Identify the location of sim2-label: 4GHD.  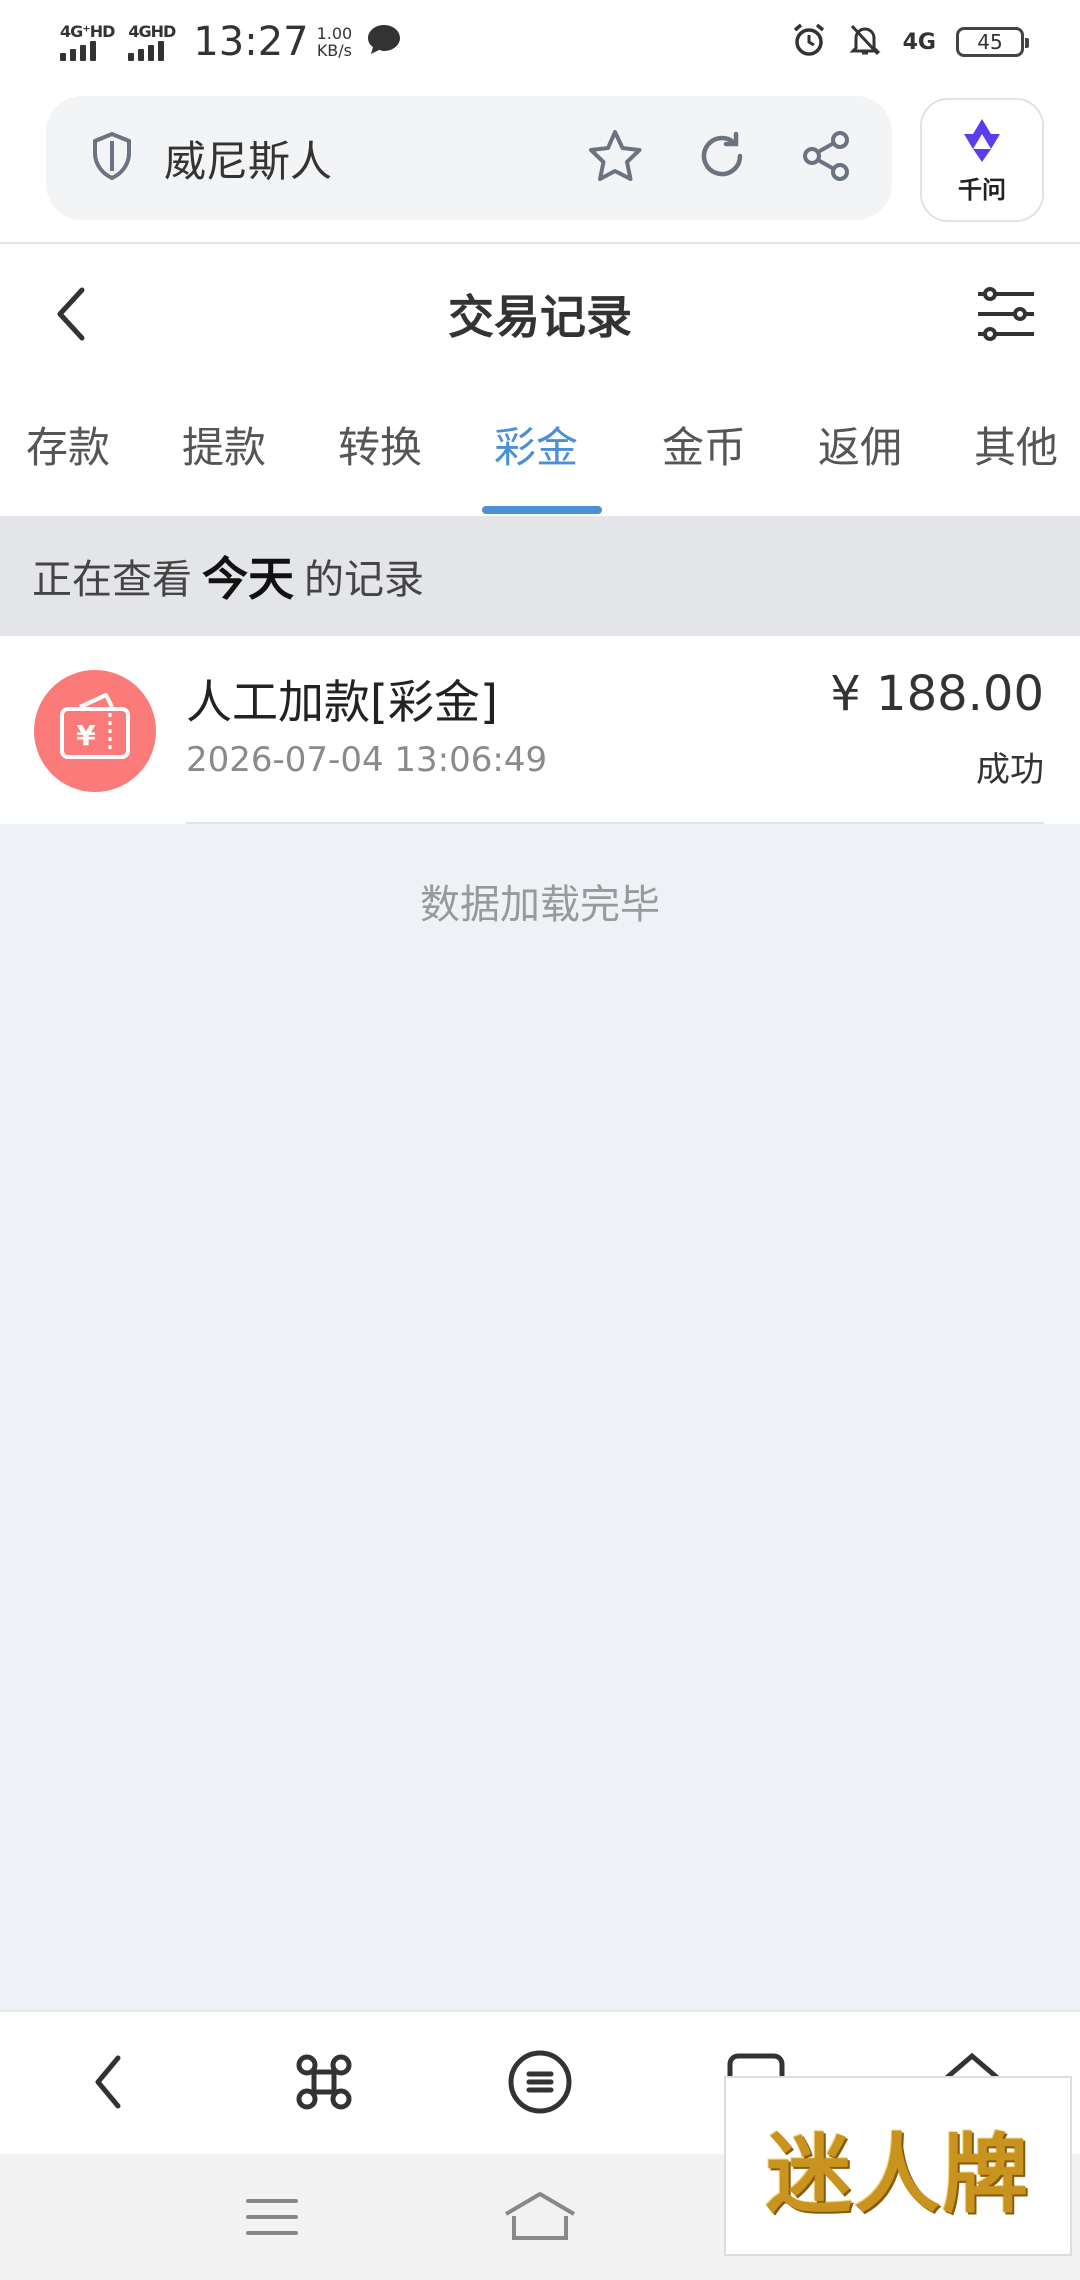
(152, 31).